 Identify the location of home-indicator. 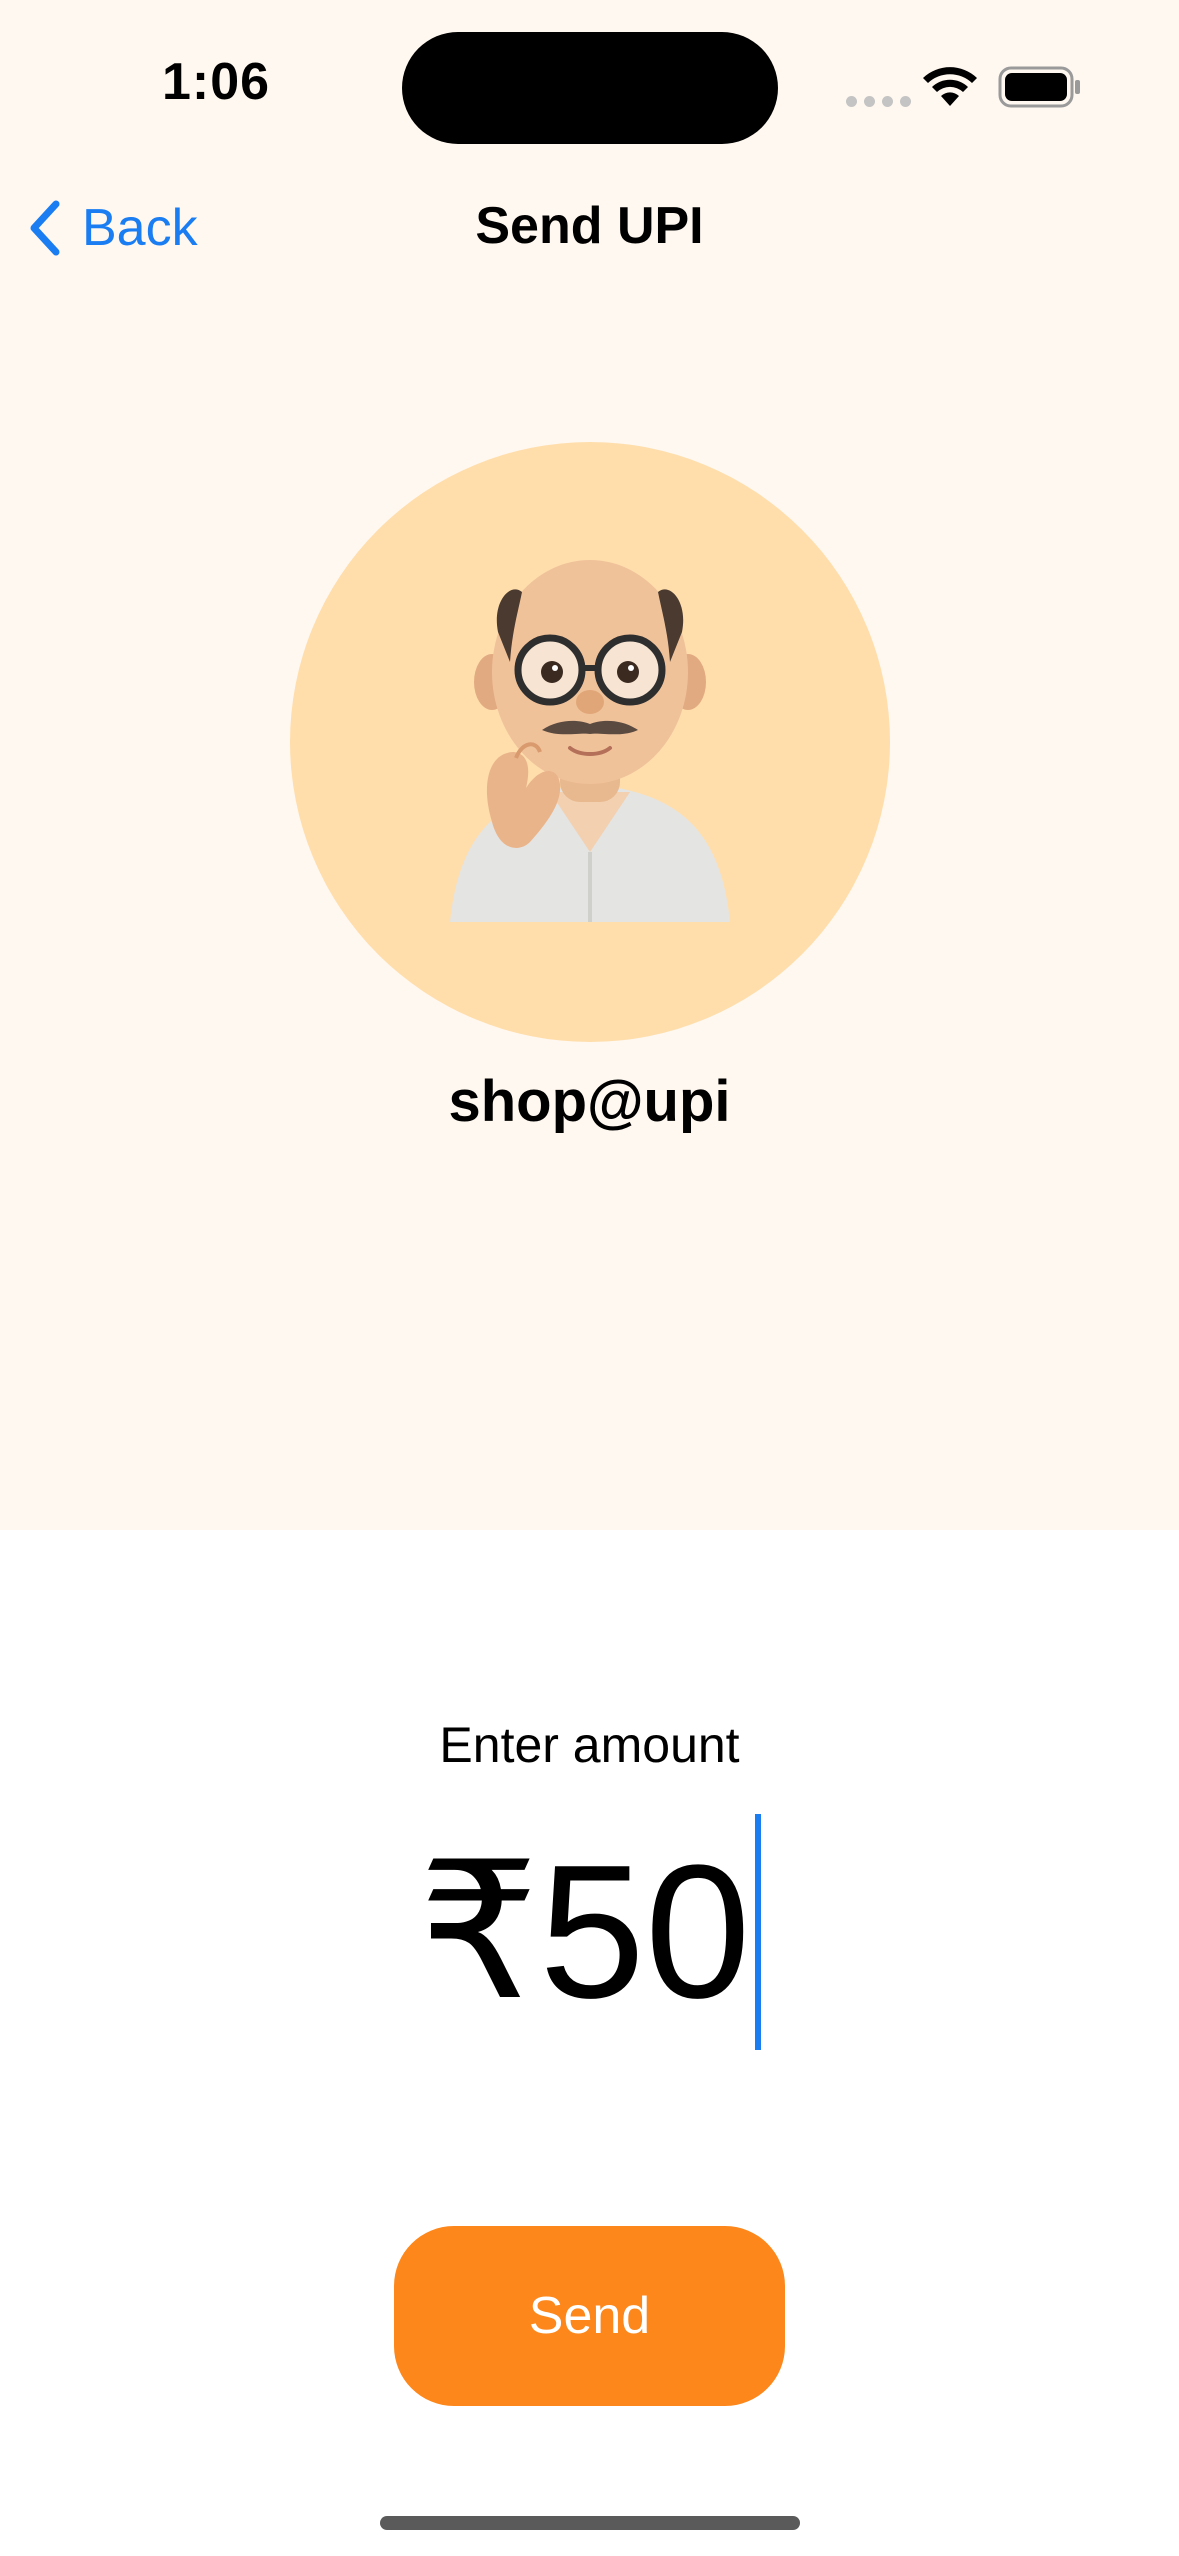
(590, 2523).